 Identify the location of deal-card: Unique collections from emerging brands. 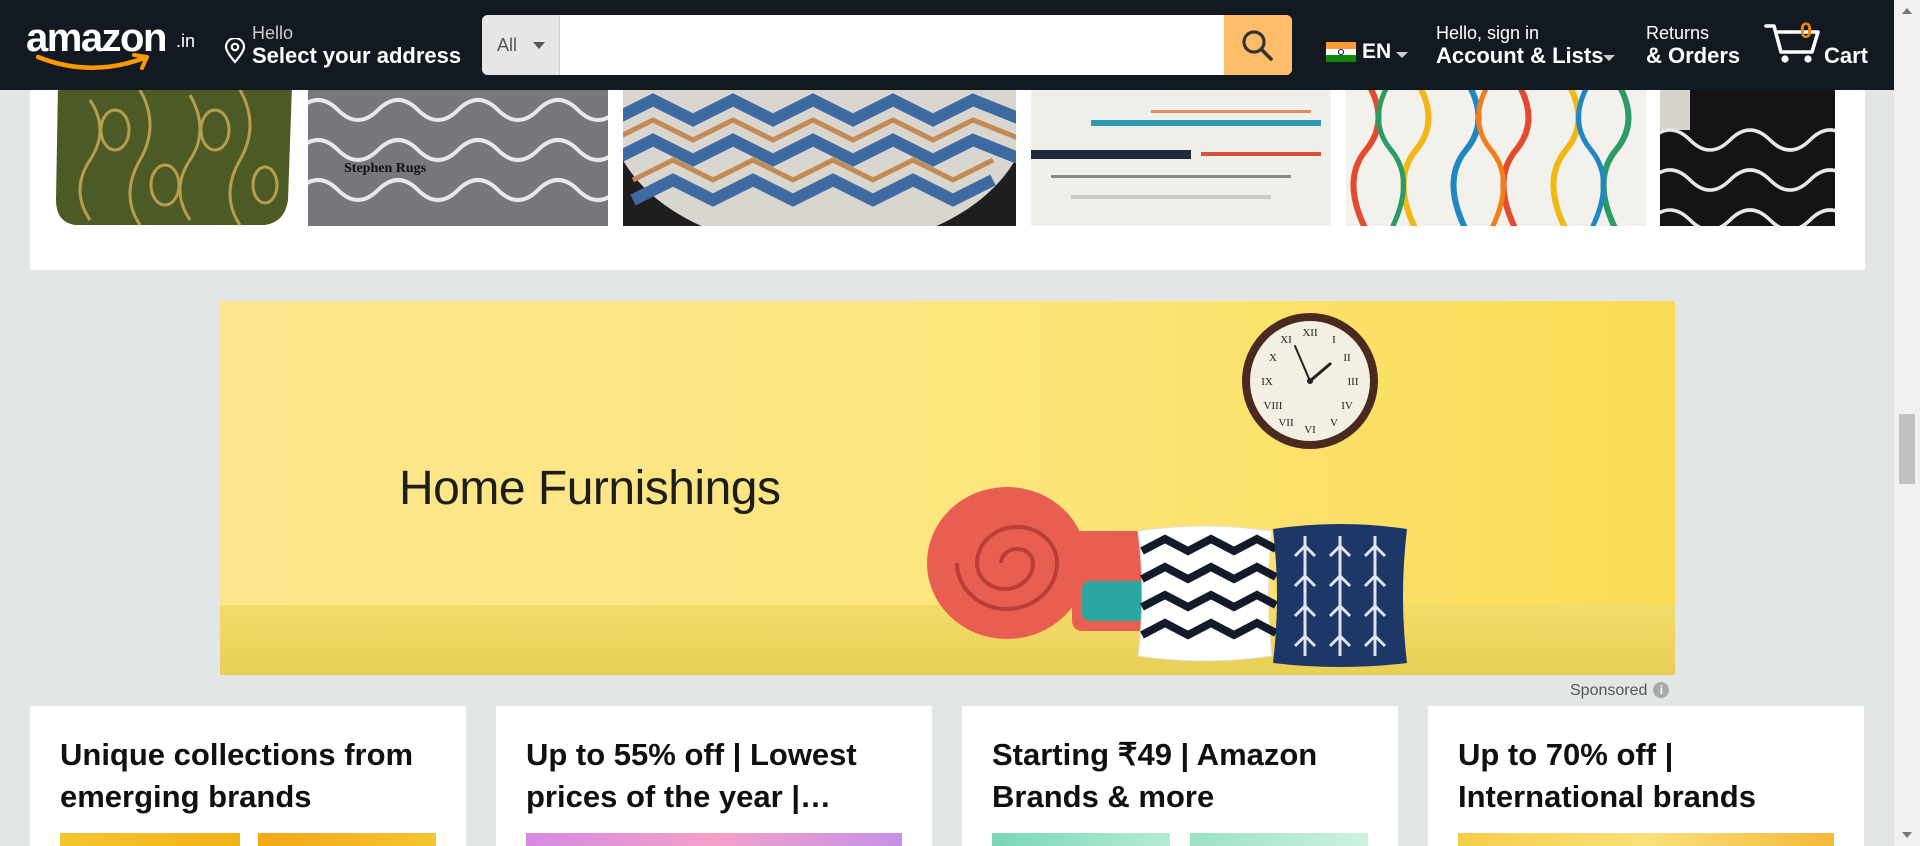
(248, 776).